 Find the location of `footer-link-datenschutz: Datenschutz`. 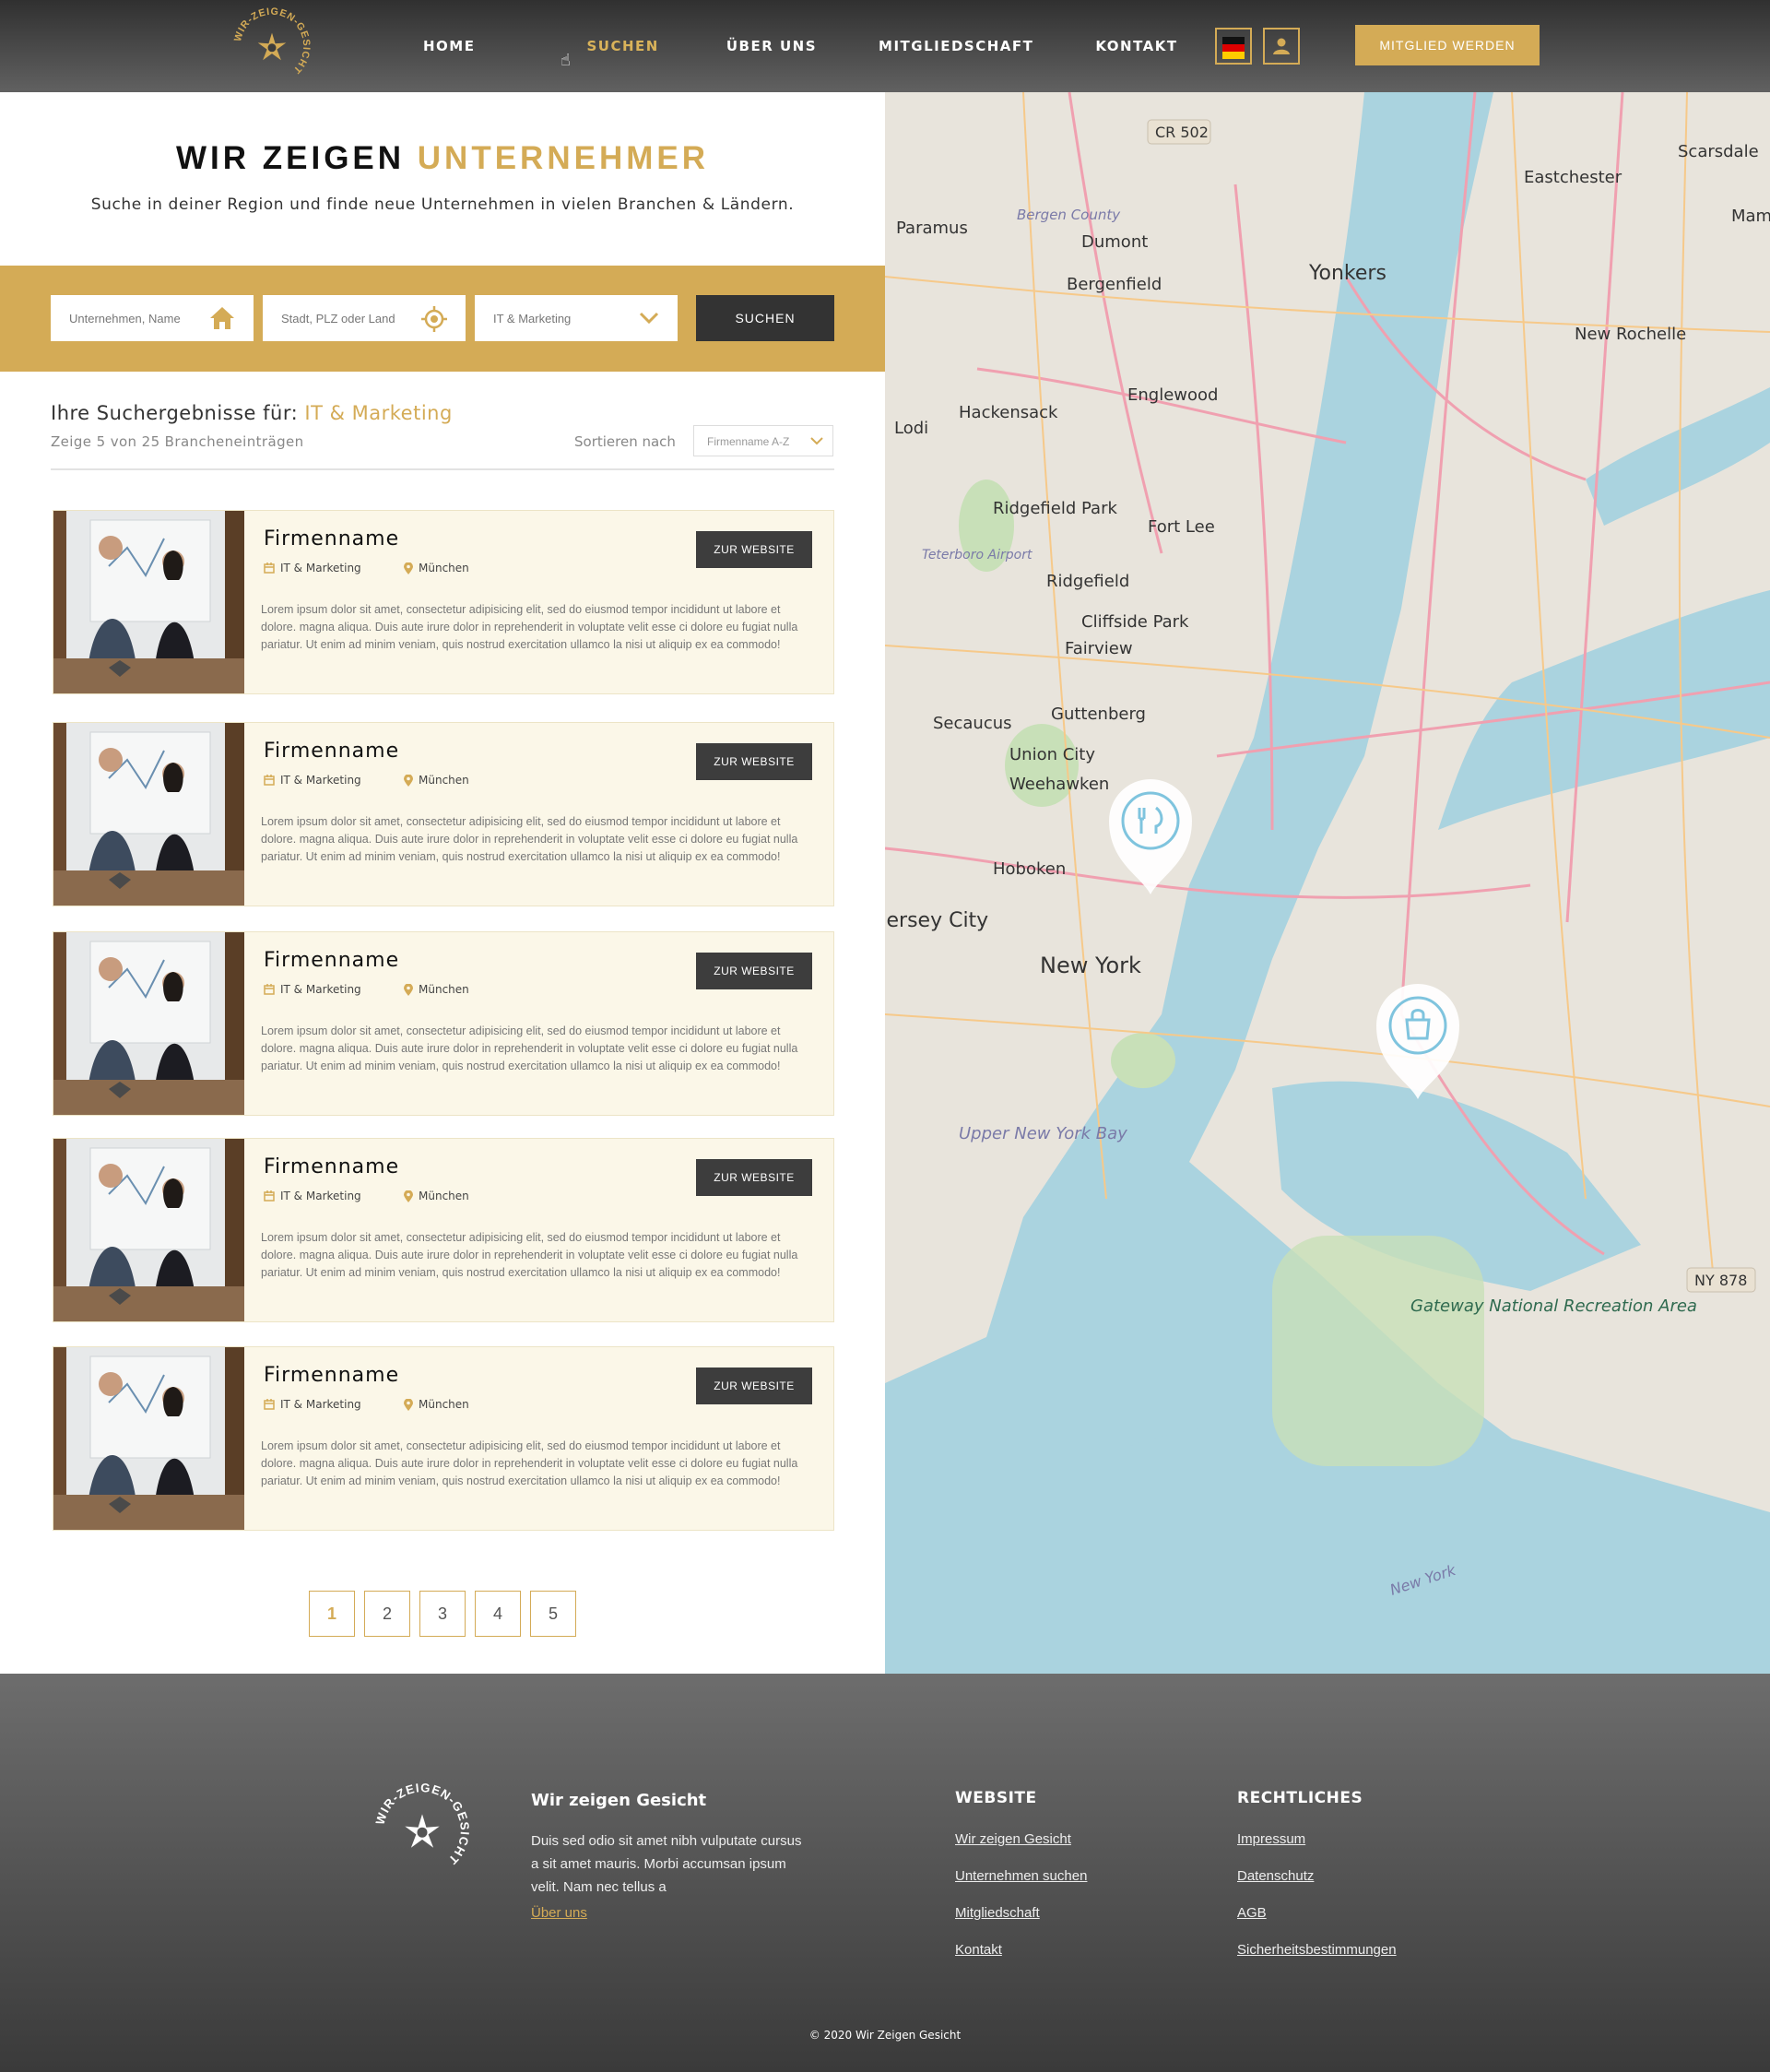

footer-link-datenschutz: Datenschutz is located at coordinates (1275, 1876).